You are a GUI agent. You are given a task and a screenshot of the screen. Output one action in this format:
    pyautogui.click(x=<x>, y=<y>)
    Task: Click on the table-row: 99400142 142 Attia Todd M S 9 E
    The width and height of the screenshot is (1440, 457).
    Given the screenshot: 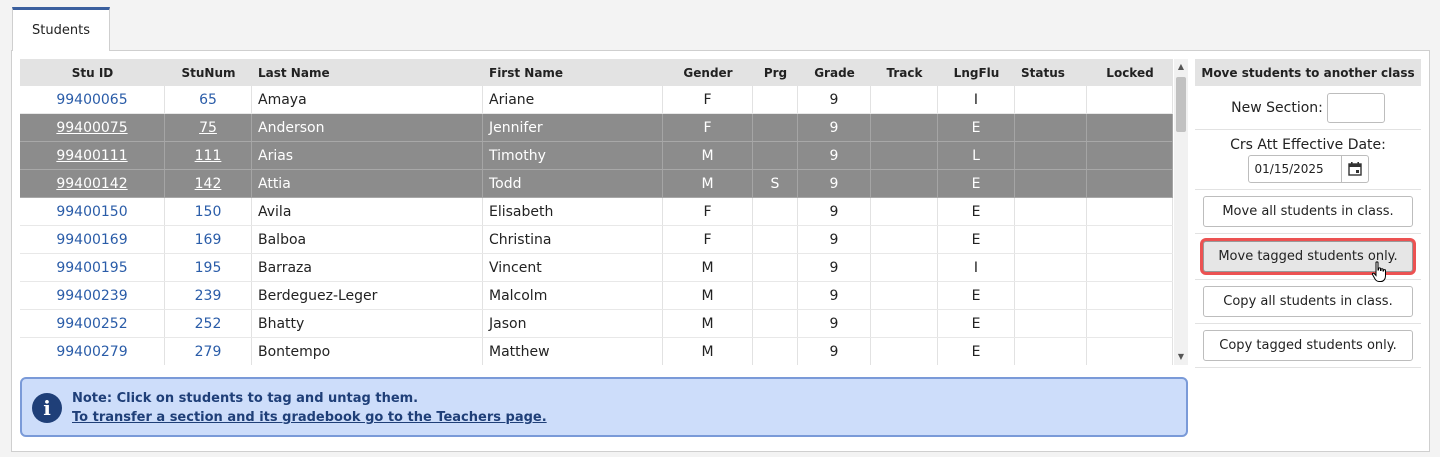 What is the action you would take?
    pyautogui.click(x=596, y=184)
    